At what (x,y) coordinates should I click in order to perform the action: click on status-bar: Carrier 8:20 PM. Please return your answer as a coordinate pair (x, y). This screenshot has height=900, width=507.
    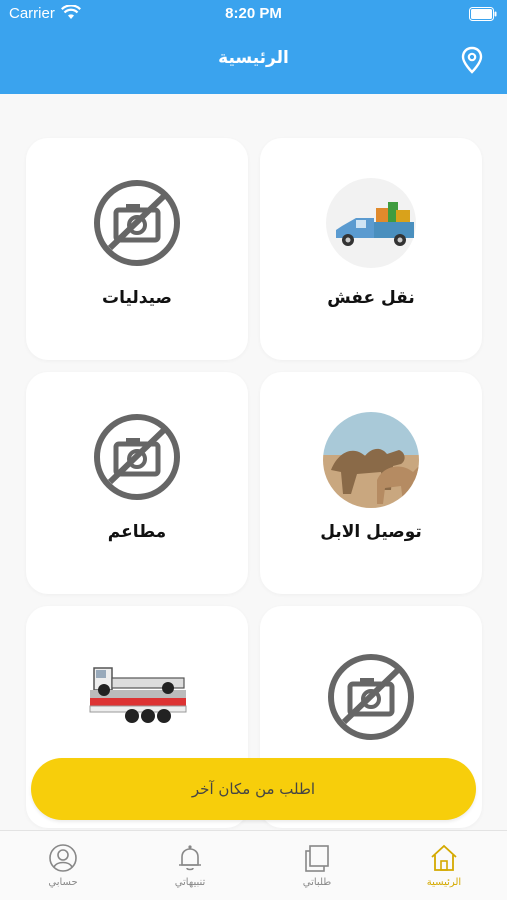
    Looking at the image, I should click on (253, 14).